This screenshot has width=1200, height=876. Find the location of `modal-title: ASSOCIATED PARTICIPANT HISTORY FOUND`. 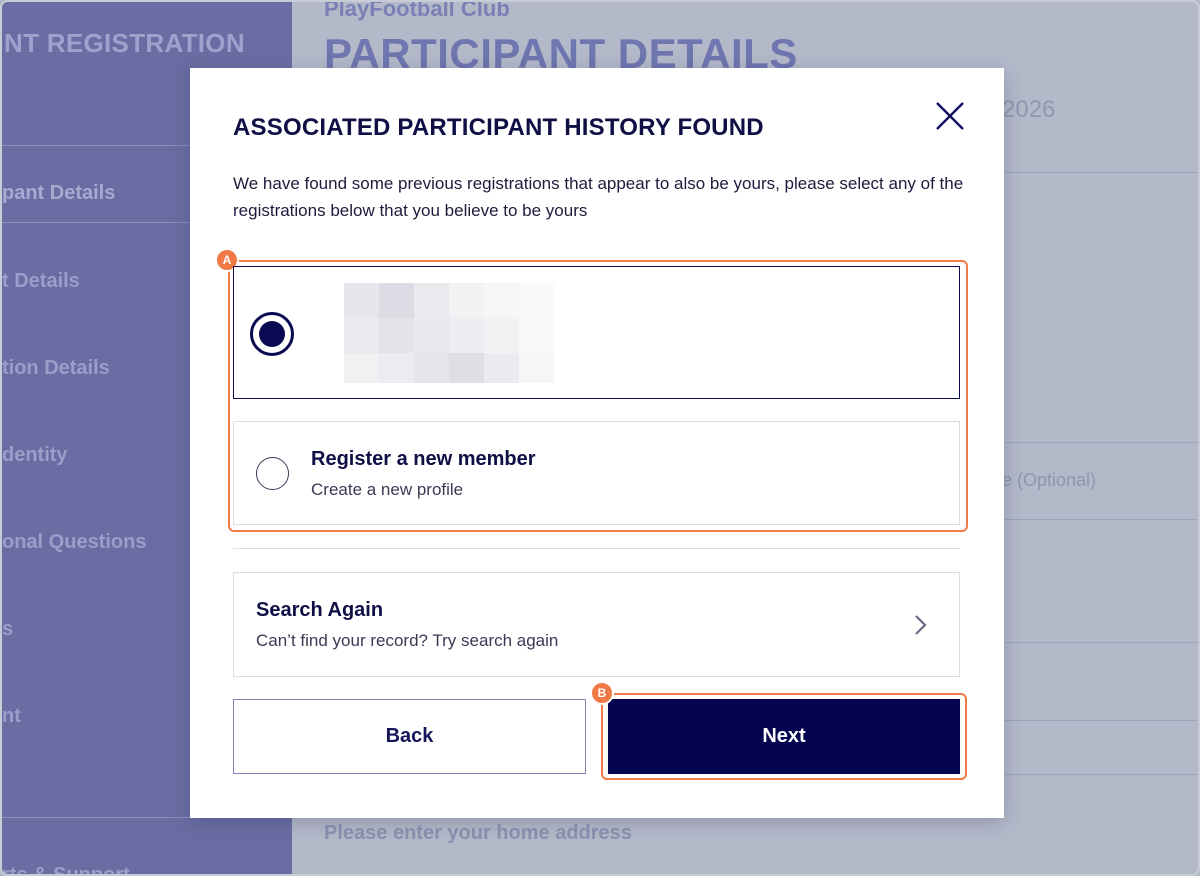

modal-title: ASSOCIATED PARTICIPANT HISTORY FOUND is located at coordinates (498, 127).